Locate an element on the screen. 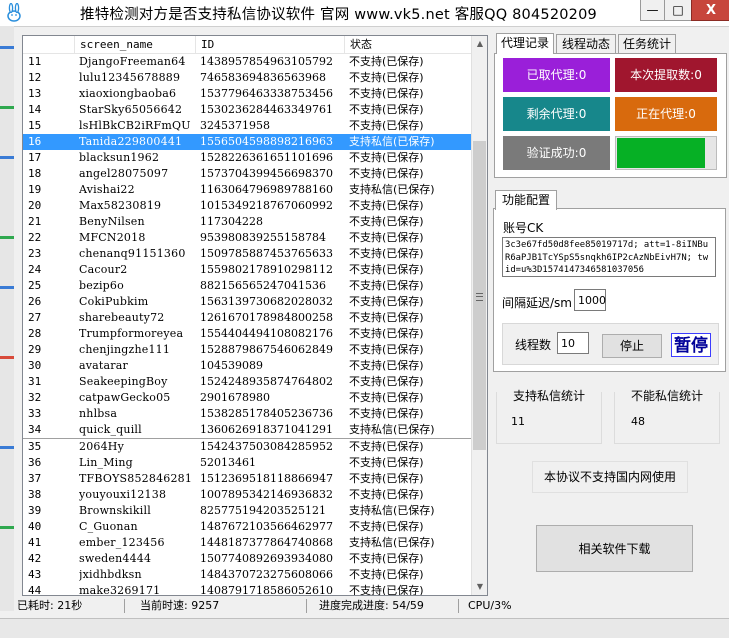 Image resolution: width=729 pixels, height=638 pixels. table-row: 32 catpawGecko05 2901678980 不支持(已保存) is located at coordinates (247, 398).